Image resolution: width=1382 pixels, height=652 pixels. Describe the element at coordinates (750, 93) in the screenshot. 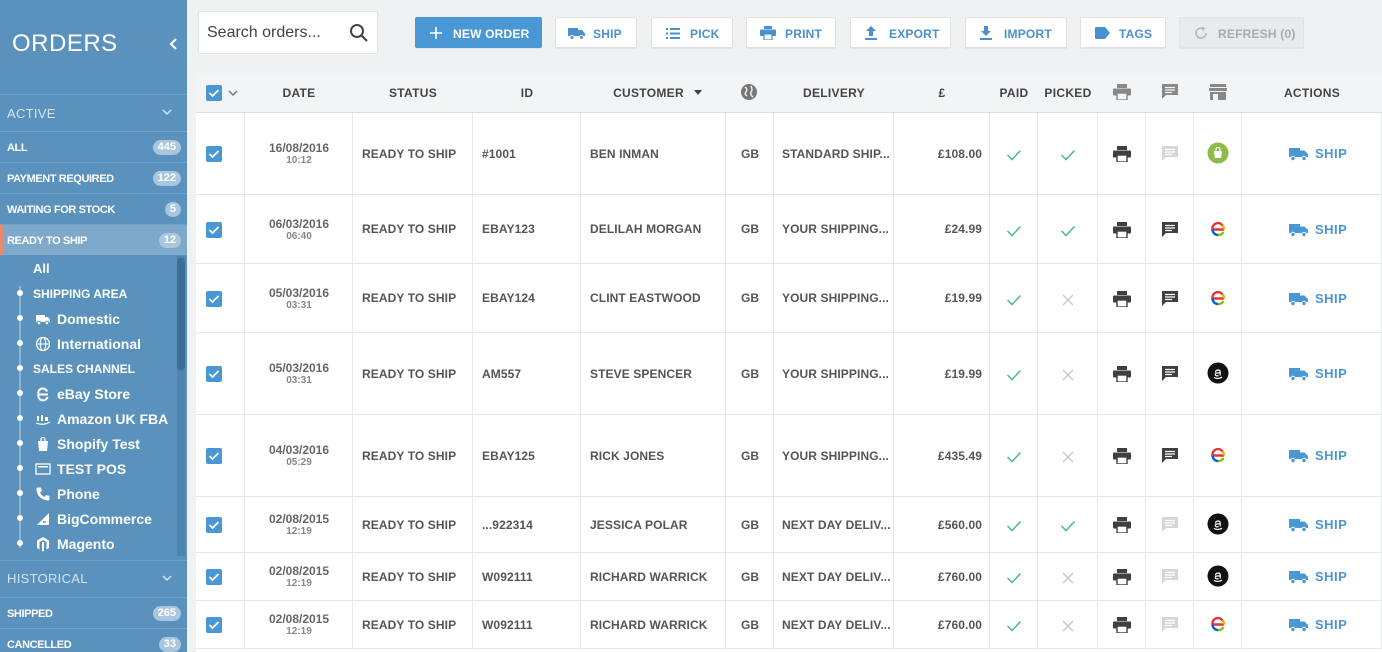

I see `col-country` at that location.